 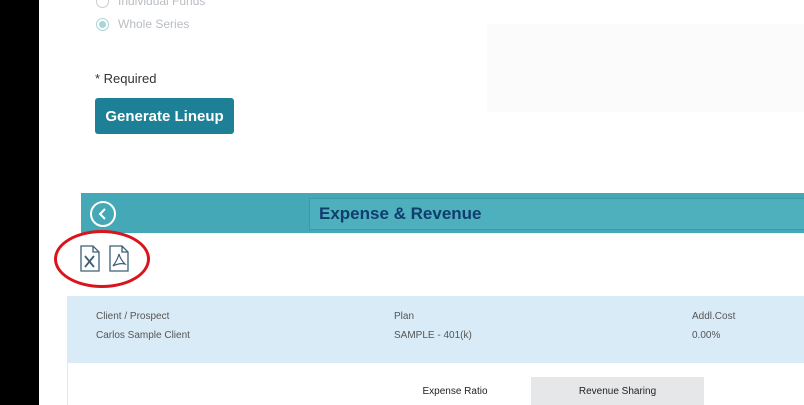 I want to click on radio-individual-funds: Individual Funds, so click(x=150, y=4).